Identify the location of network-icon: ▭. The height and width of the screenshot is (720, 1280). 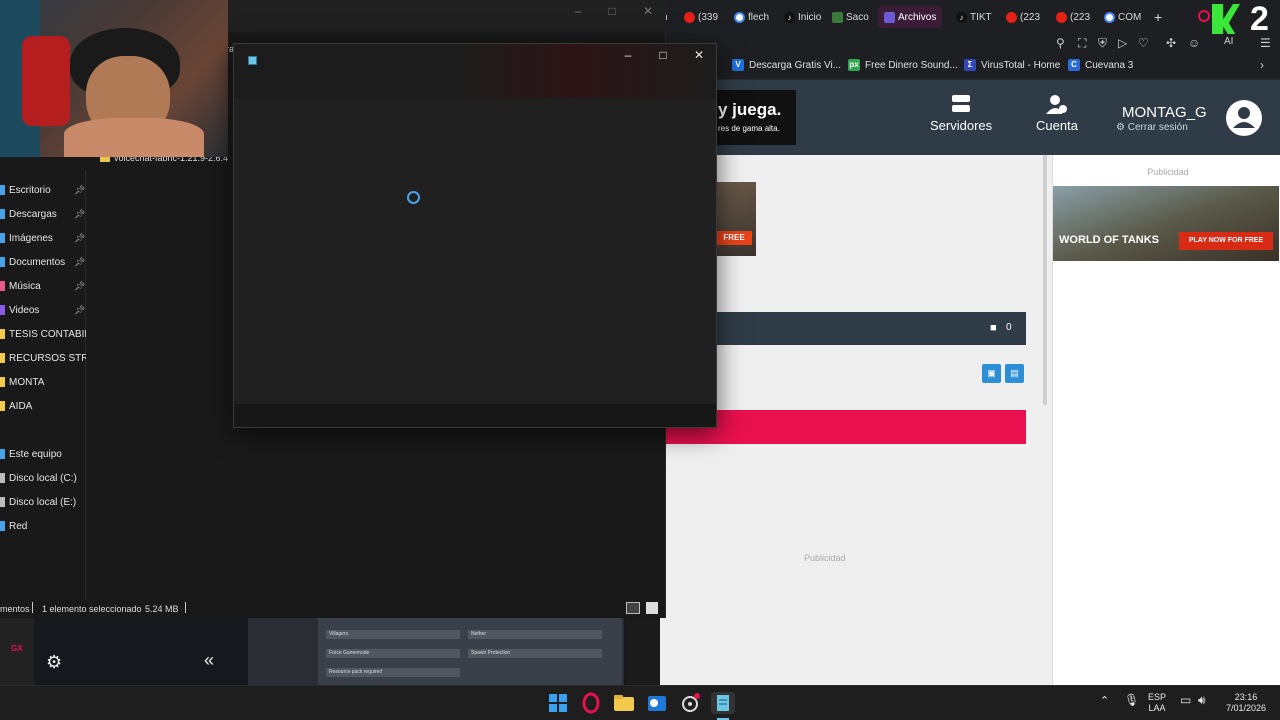
(1185, 700).